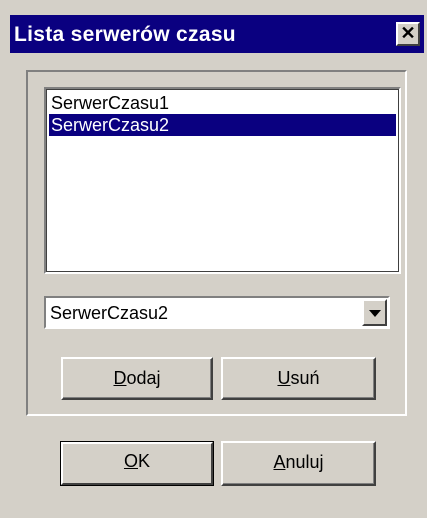 This screenshot has height=518, width=427. What do you see at coordinates (130, 461) in the screenshot?
I see `ok-button-mnemonic: O` at bounding box center [130, 461].